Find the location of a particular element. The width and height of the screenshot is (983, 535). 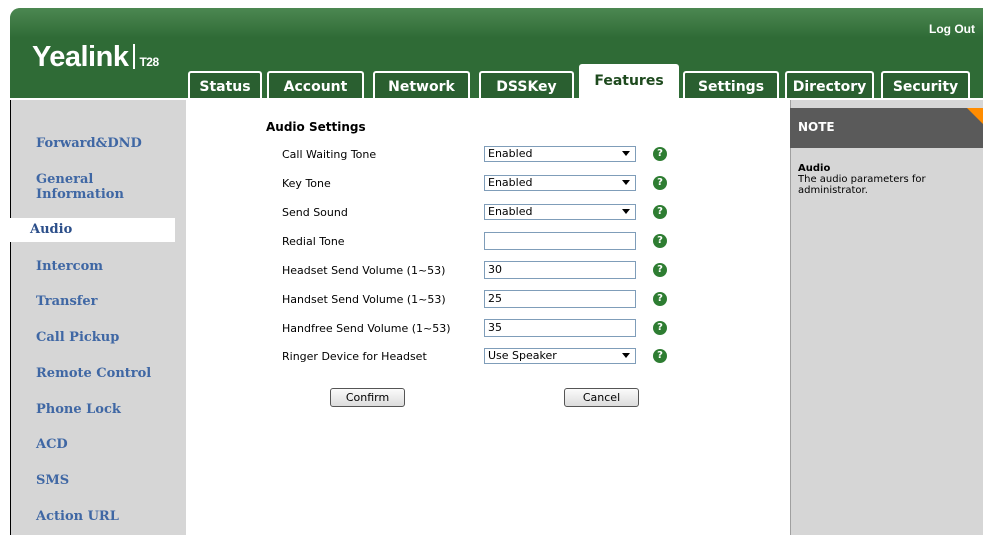

cancel-button: Cancel is located at coordinates (601, 397).